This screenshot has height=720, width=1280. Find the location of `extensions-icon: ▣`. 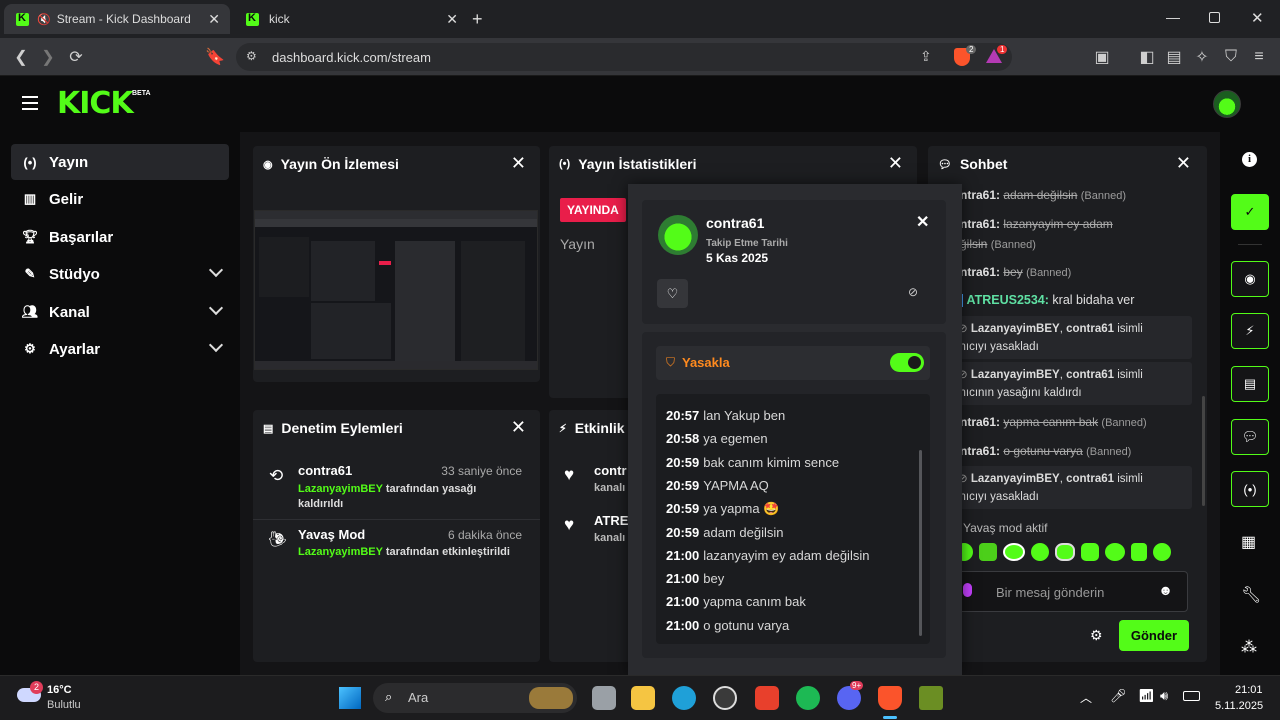

extensions-icon: ▣ is located at coordinates (1102, 57).